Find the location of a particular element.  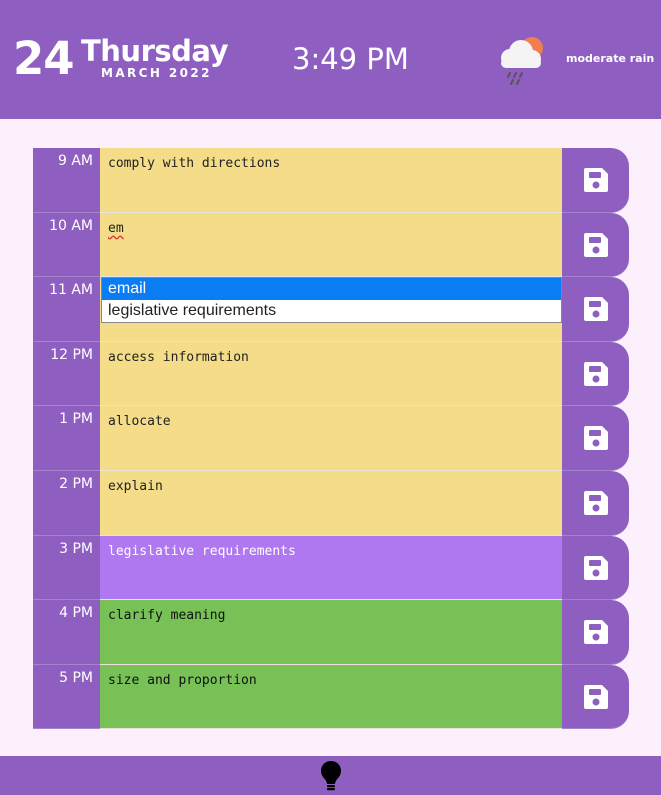

task-input: comply with directions is located at coordinates (331, 180).